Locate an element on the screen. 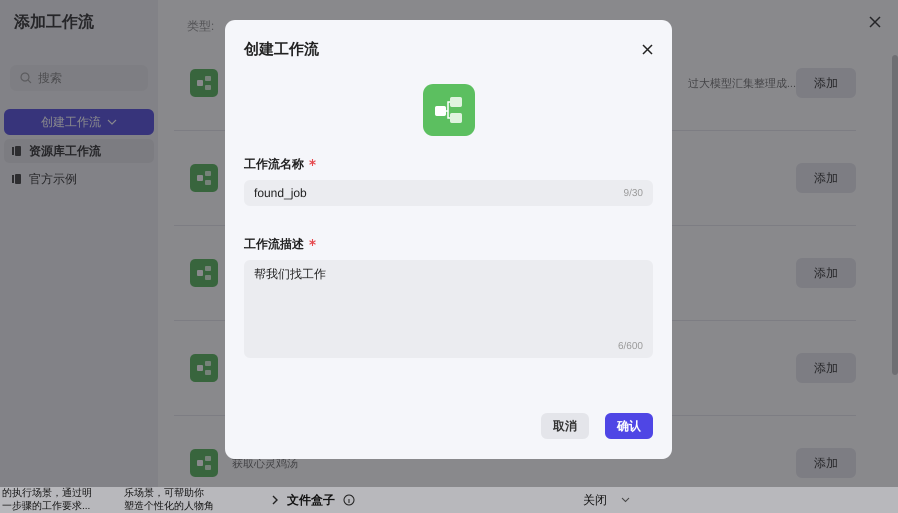 The width and height of the screenshot is (898, 513). sidebar-item: 官方示例 is located at coordinates (79, 179).